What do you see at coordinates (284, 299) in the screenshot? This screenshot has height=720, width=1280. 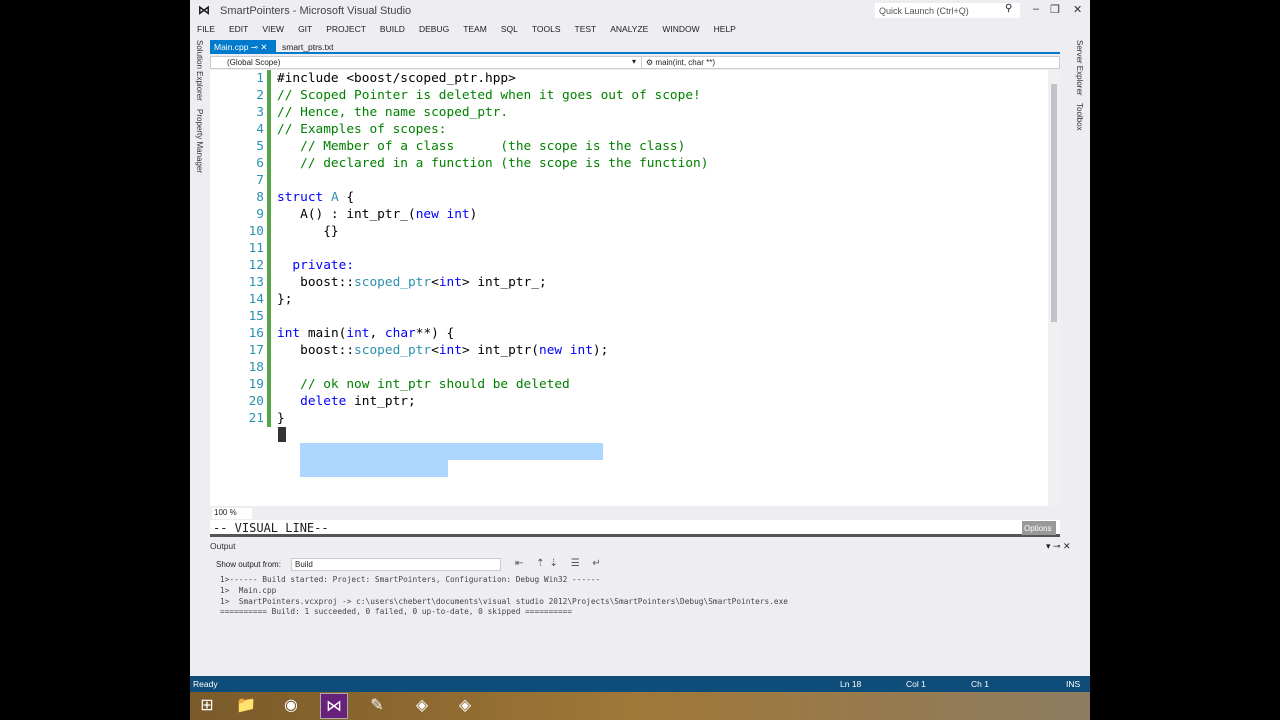 I see `code-line: };` at bounding box center [284, 299].